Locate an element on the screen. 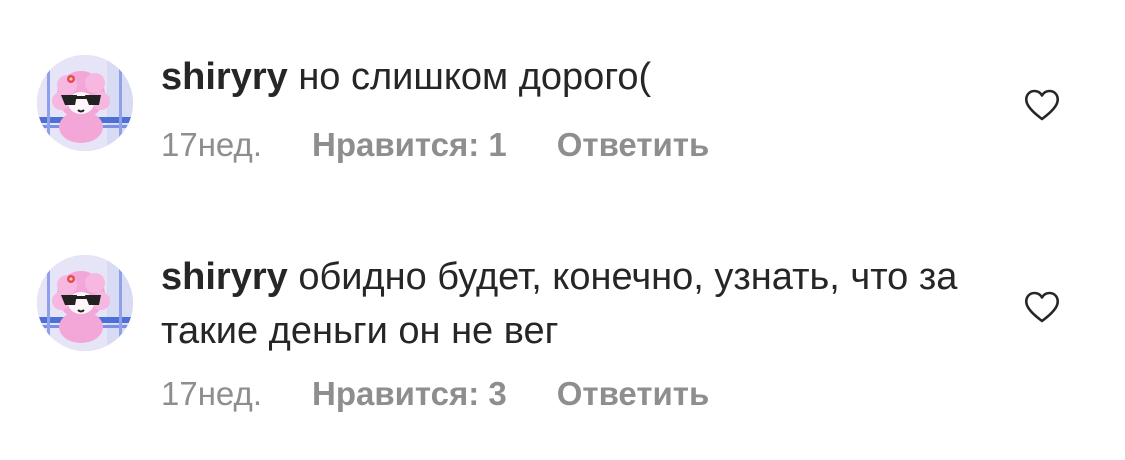 The height and width of the screenshot is (460, 1125). comment-meta: 17нед. Нравится: 1 Ответить is located at coordinates (435, 145).